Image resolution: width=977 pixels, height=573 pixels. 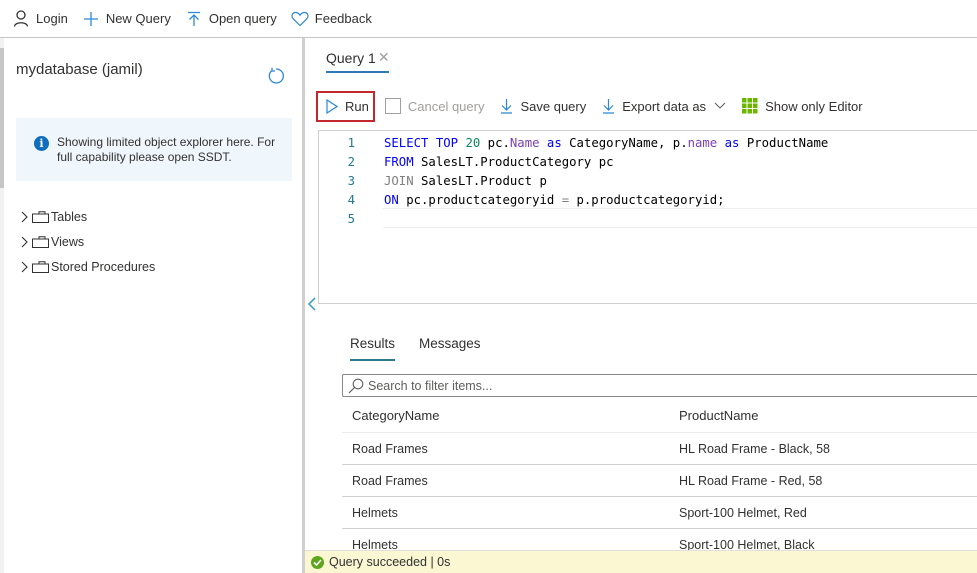 I want to click on tree-node-tables: Tables, so click(x=87, y=216).